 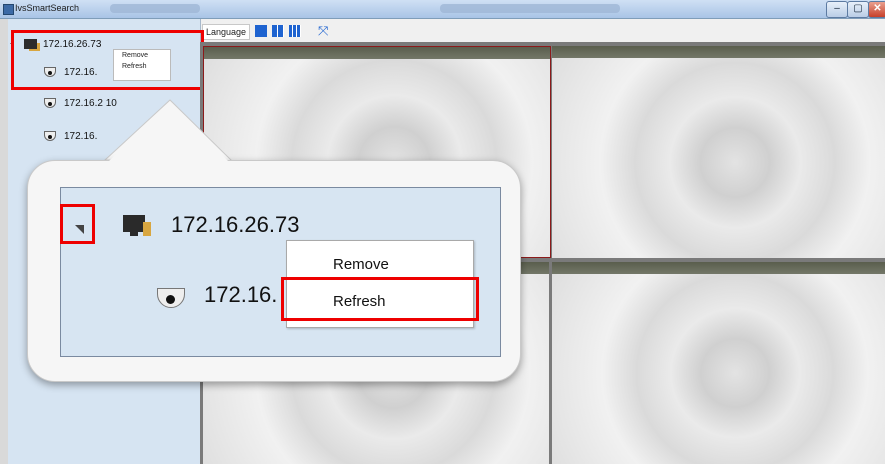 I want to click on zoom-root-label: 172.16.26.73, so click(x=235, y=224).